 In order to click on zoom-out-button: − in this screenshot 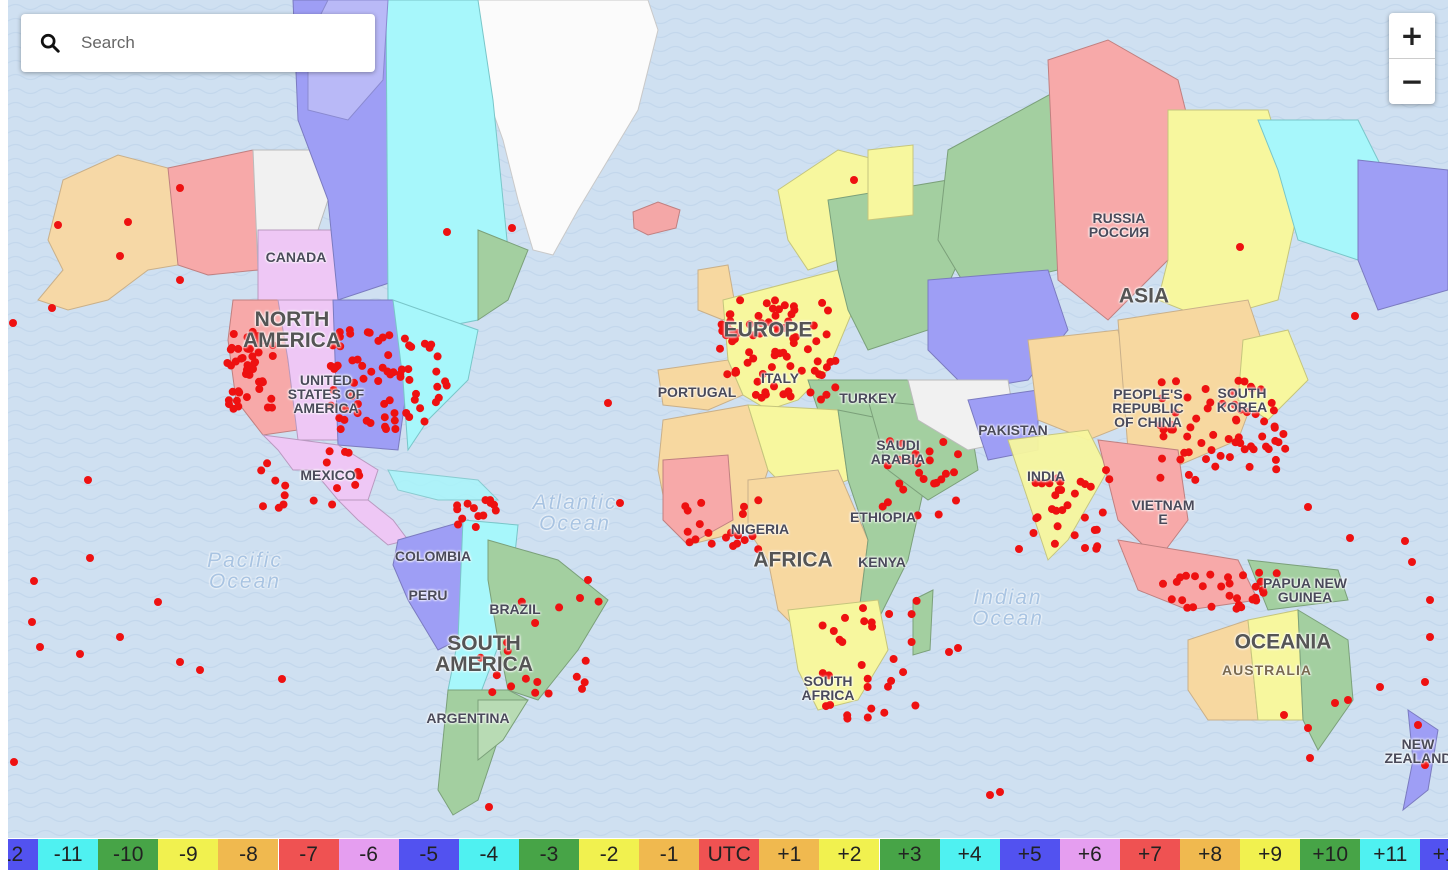, I will do `click(1412, 81)`.